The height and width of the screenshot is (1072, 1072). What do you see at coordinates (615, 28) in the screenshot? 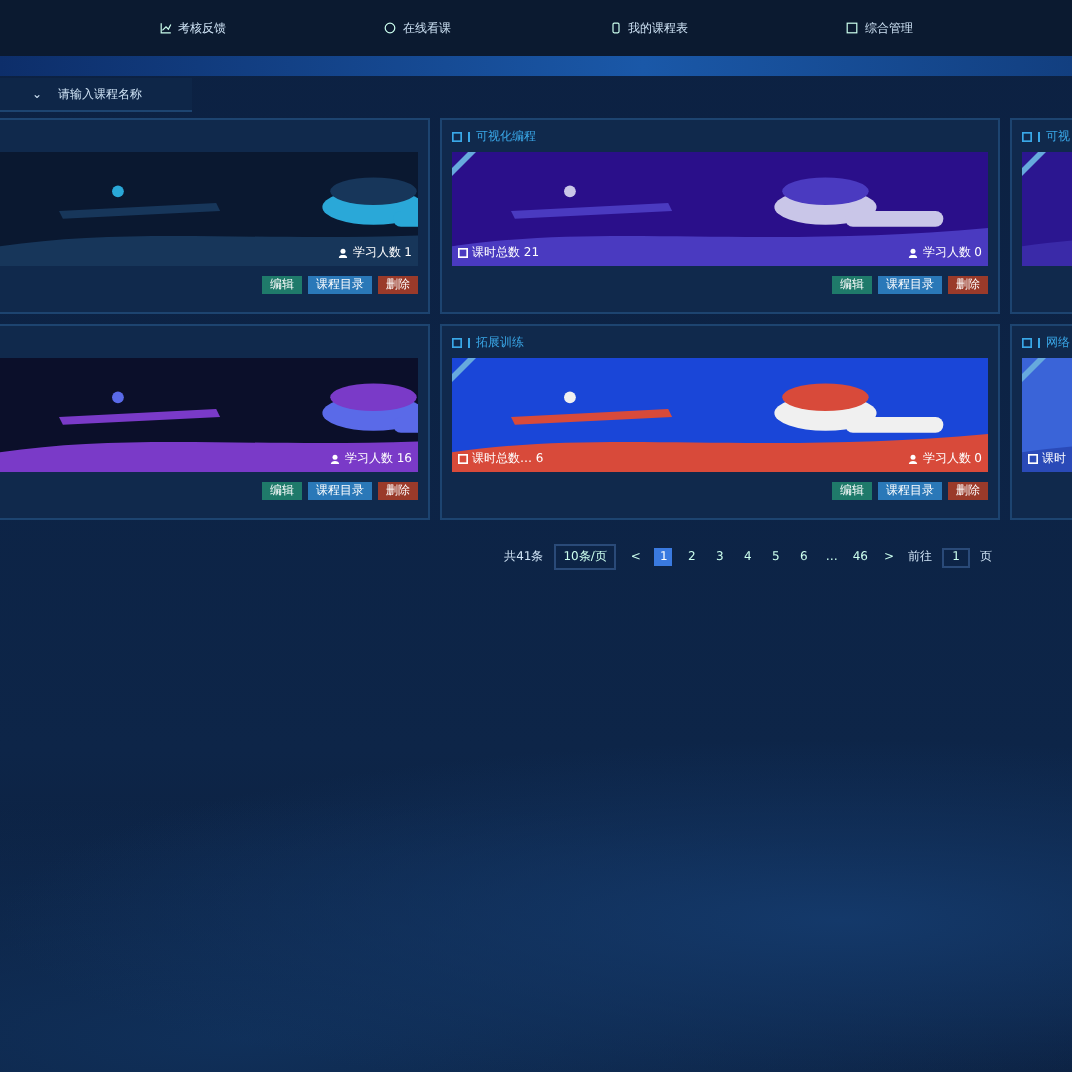
I see `phone-icon` at bounding box center [615, 28].